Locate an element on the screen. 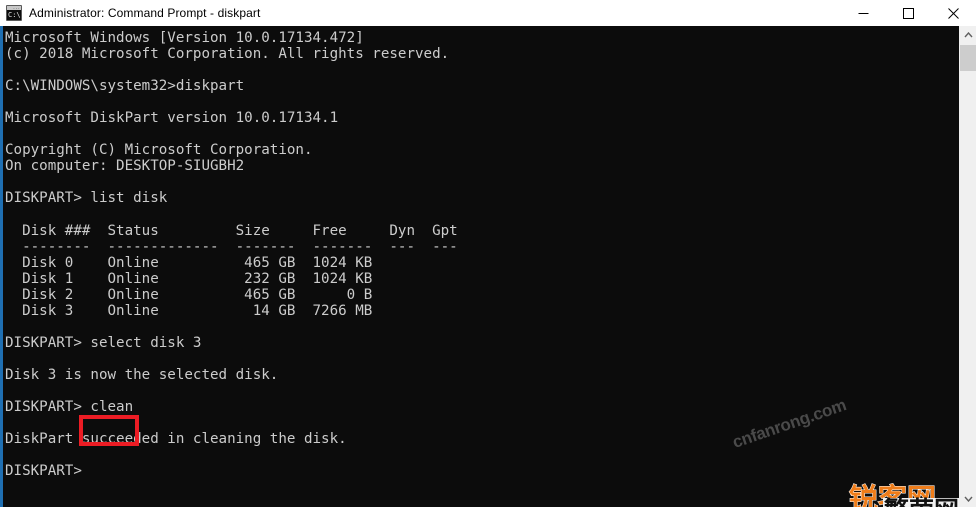  minimize-button is located at coordinates (863, 13).